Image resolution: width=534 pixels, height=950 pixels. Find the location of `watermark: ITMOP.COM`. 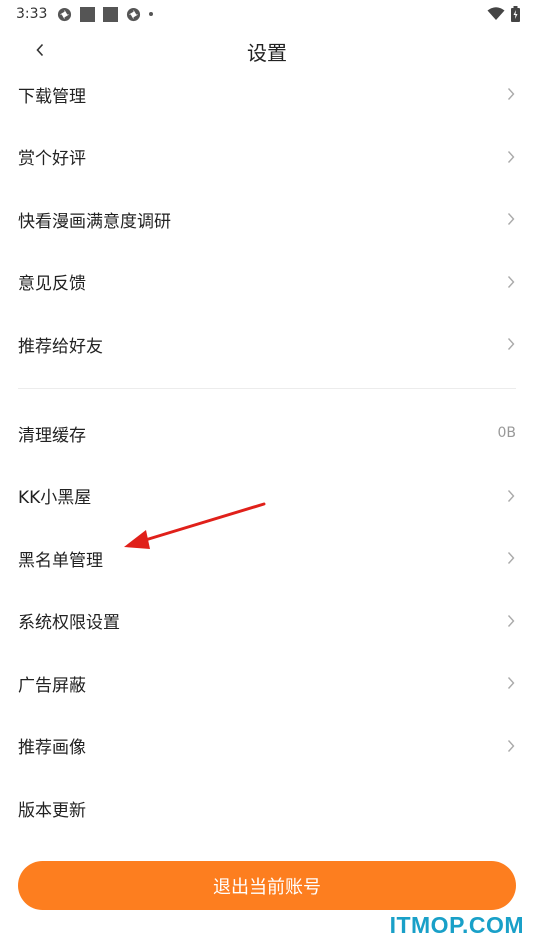

watermark: ITMOP.COM is located at coordinates (456, 925).